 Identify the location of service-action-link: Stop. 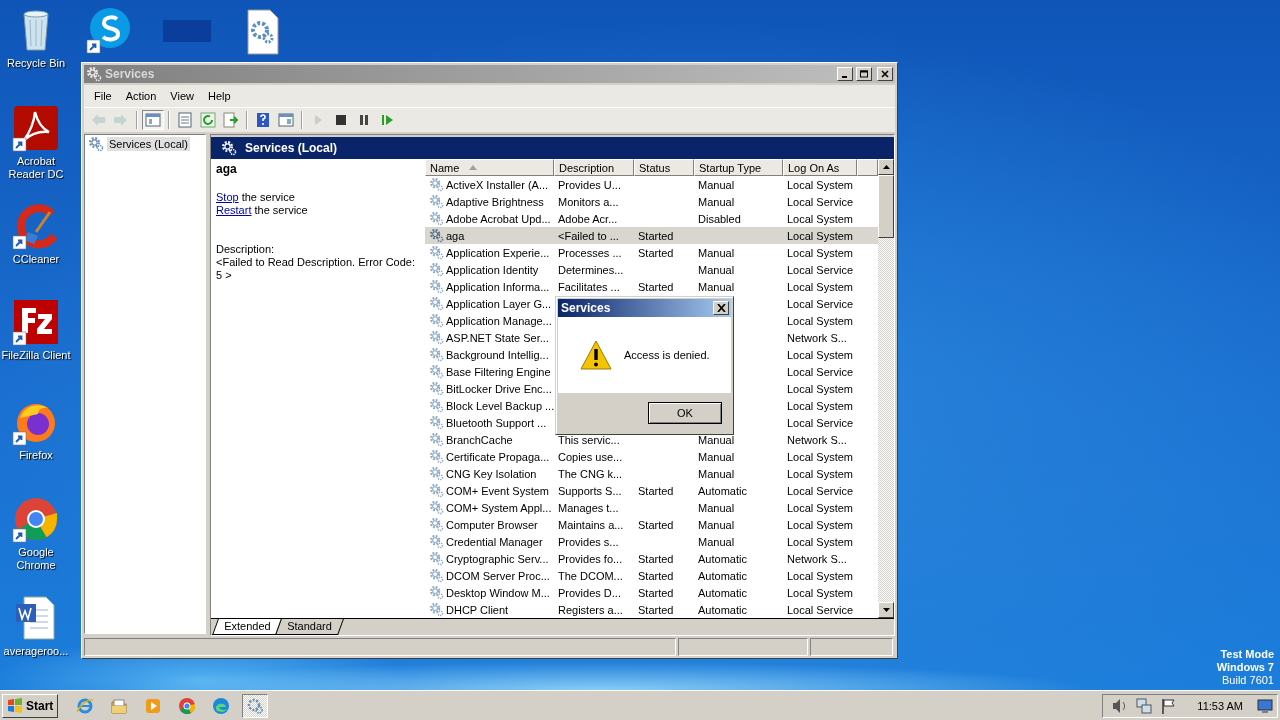
(227, 197).